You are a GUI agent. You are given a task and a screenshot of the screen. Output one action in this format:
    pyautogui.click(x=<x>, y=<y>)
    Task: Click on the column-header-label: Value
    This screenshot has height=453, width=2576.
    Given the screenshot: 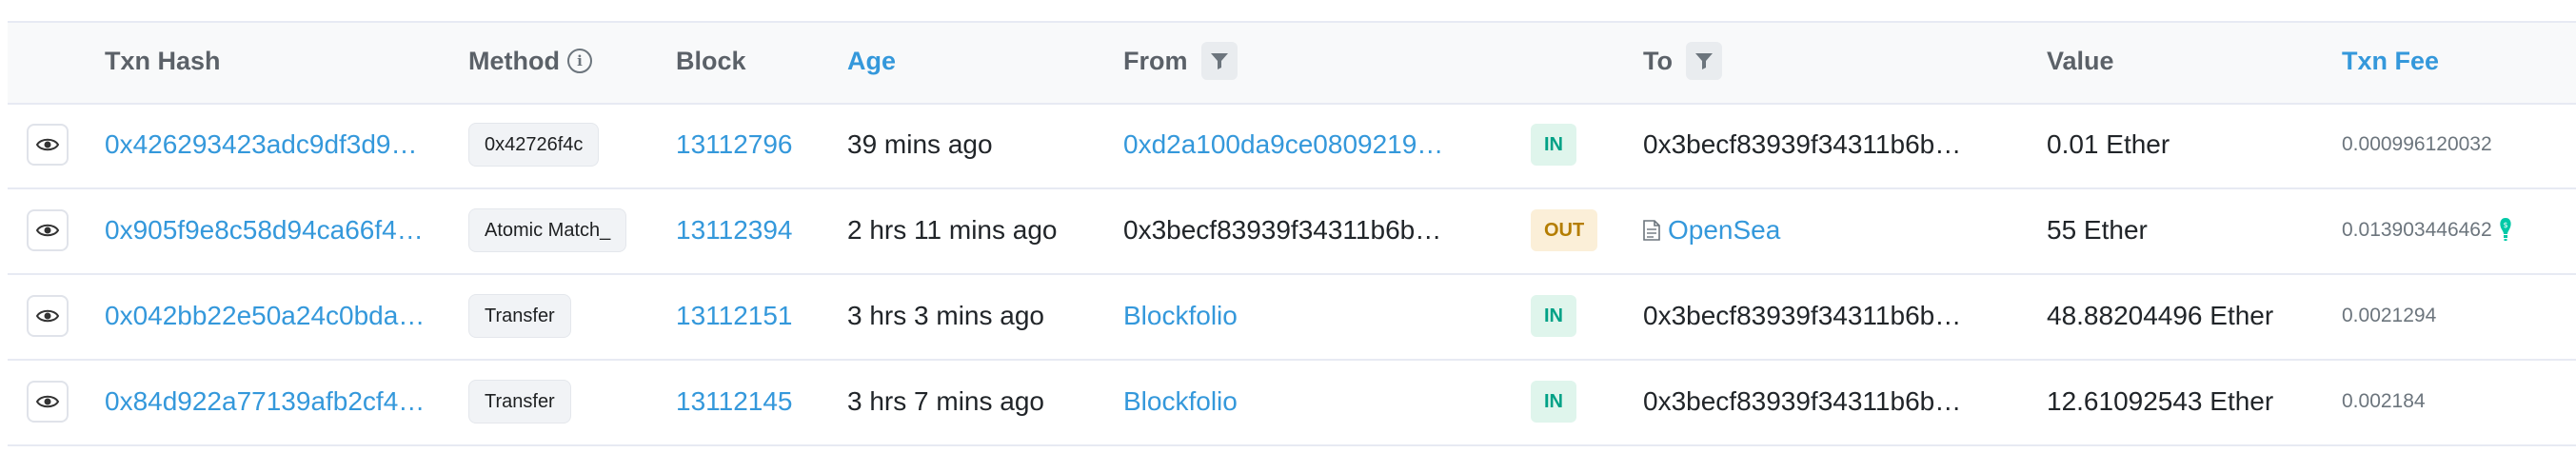 What is the action you would take?
    pyautogui.click(x=2080, y=60)
    